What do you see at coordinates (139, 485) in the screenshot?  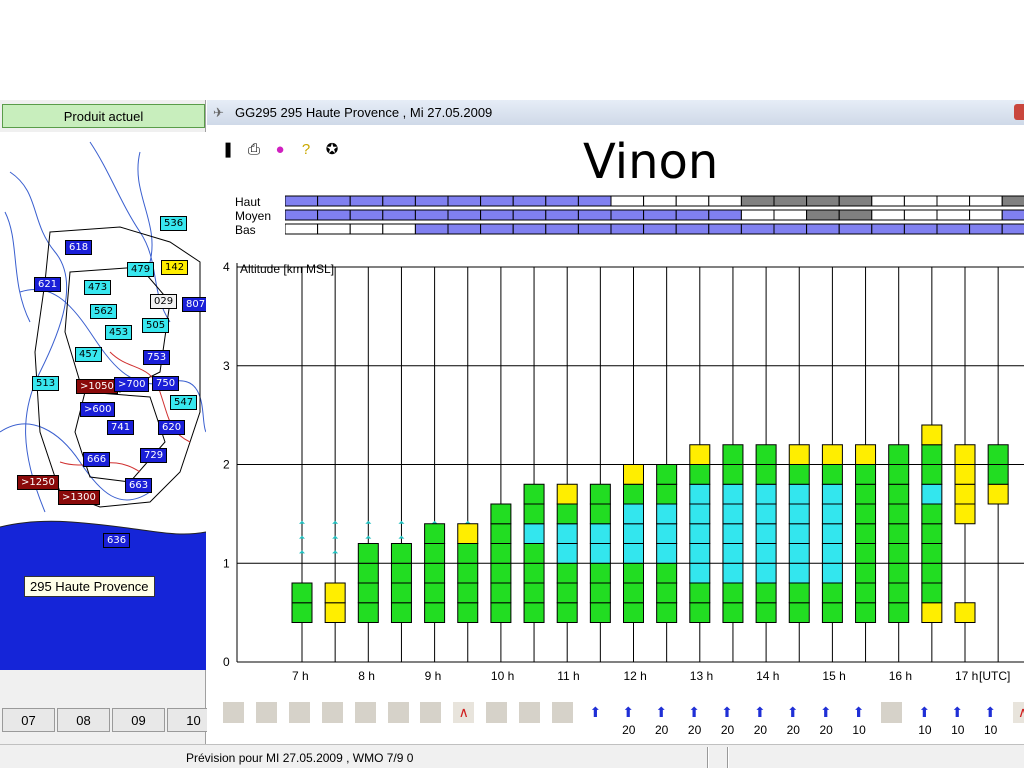 I see `region-label: 663` at bounding box center [139, 485].